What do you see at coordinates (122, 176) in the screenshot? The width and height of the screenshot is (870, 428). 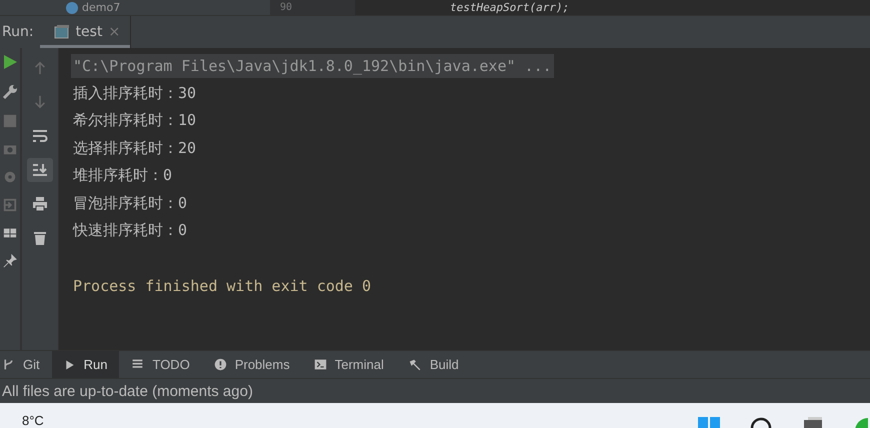 I see `console-output-line: 堆排序耗时：0` at bounding box center [122, 176].